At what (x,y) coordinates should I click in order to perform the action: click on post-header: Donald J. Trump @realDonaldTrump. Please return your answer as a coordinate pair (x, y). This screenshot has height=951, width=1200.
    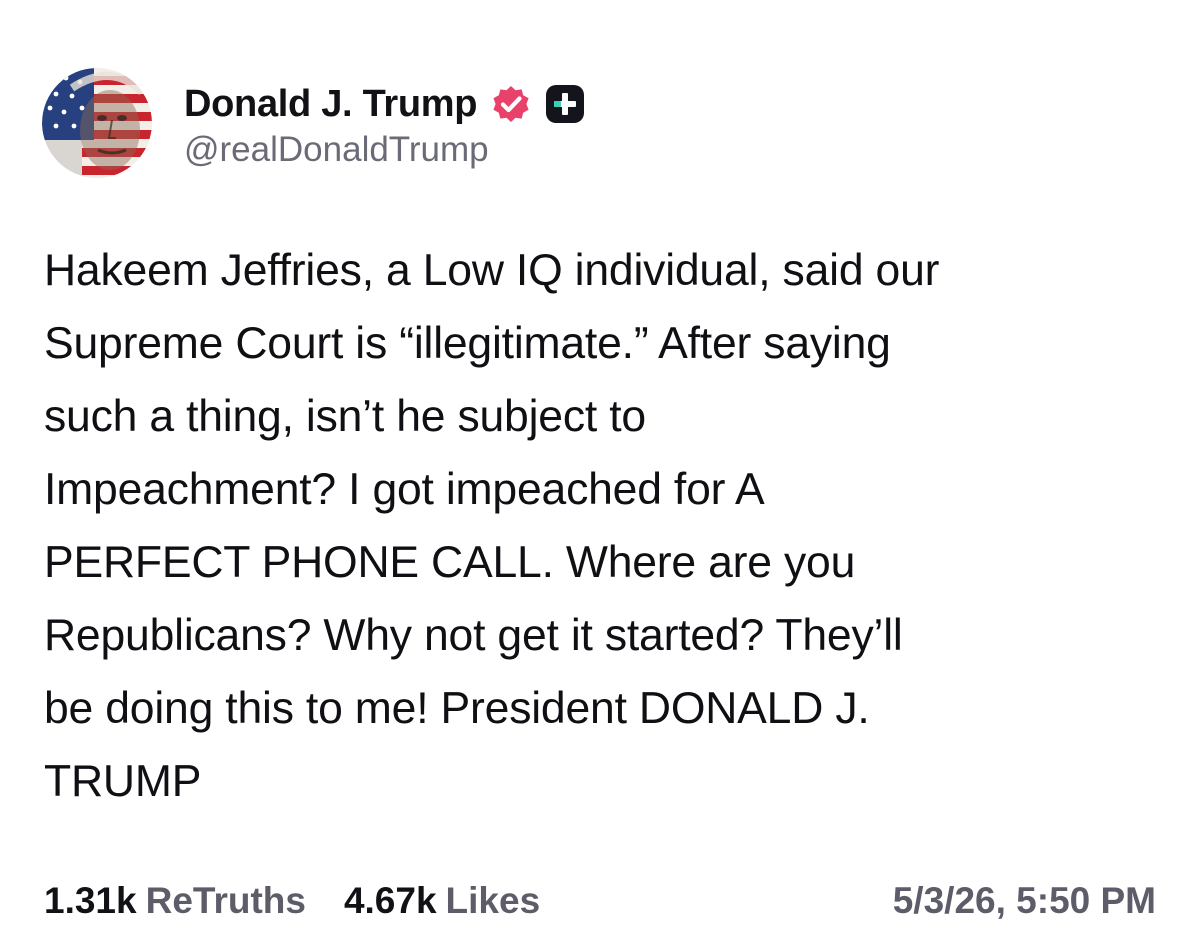
    Looking at the image, I should click on (314, 123).